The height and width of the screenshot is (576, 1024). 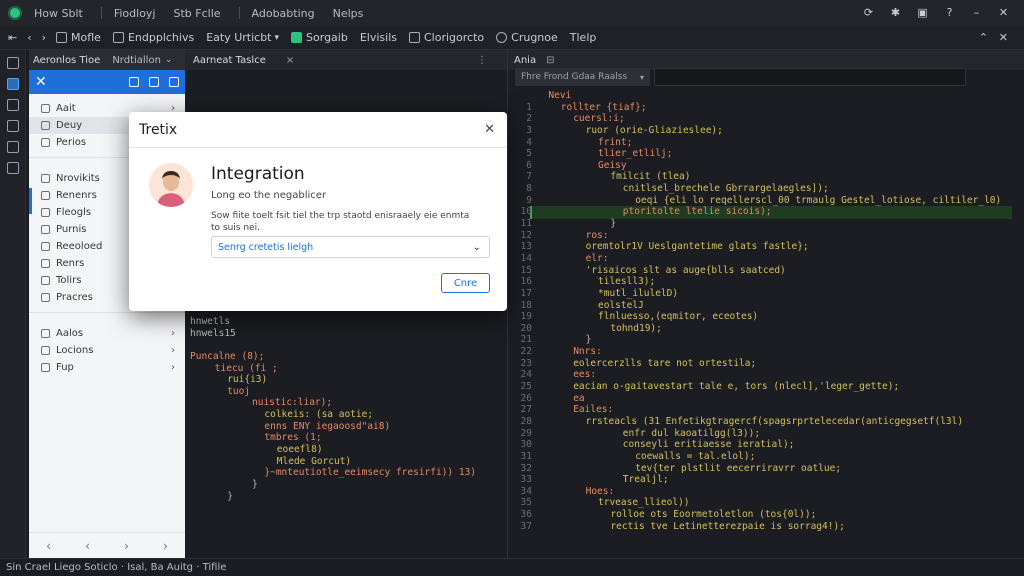 I want to click on tab-explorer: Aeronlos Tioe, so click(x=66, y=60).